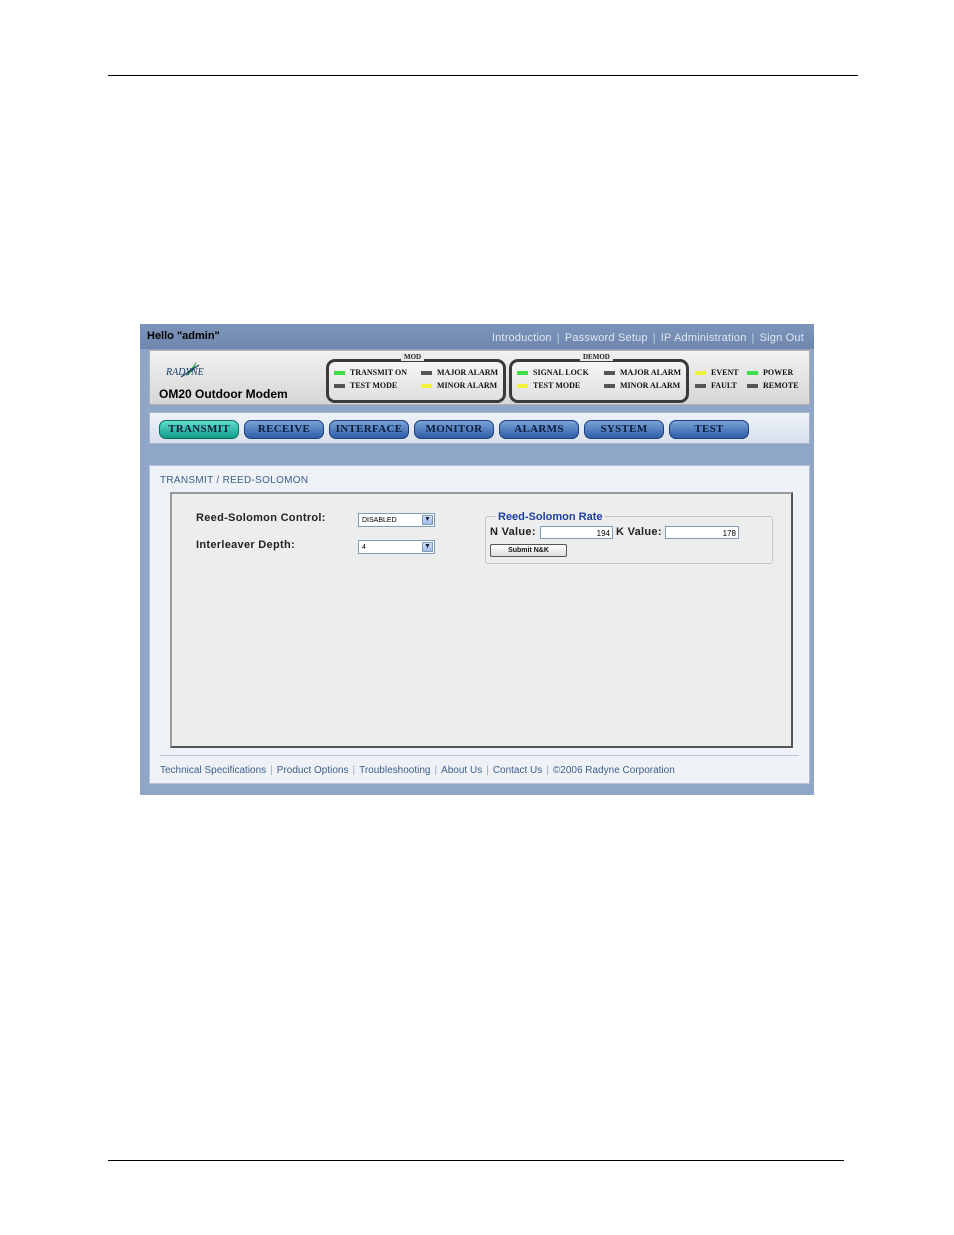 Image resolution: width=954 pixels, height=1235 pixels. What do you see at coordinates (522, 338) in the screenshot?
I see `link-introduction: Introduction` at bounding box center [522, 338].